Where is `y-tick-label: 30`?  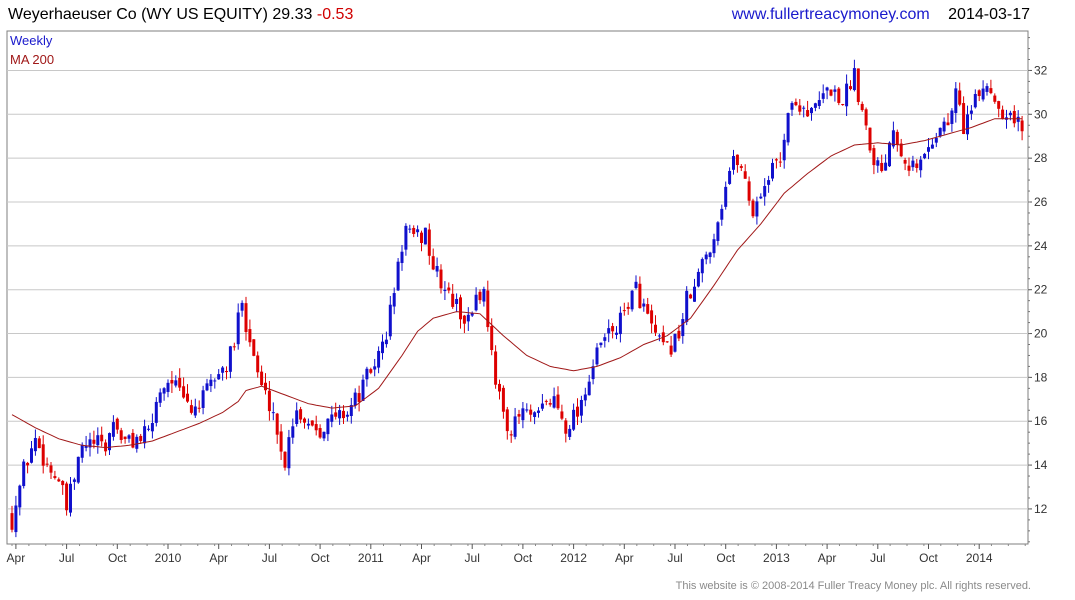 y-tick-label: 30 is located at coordinates (1041, 114).